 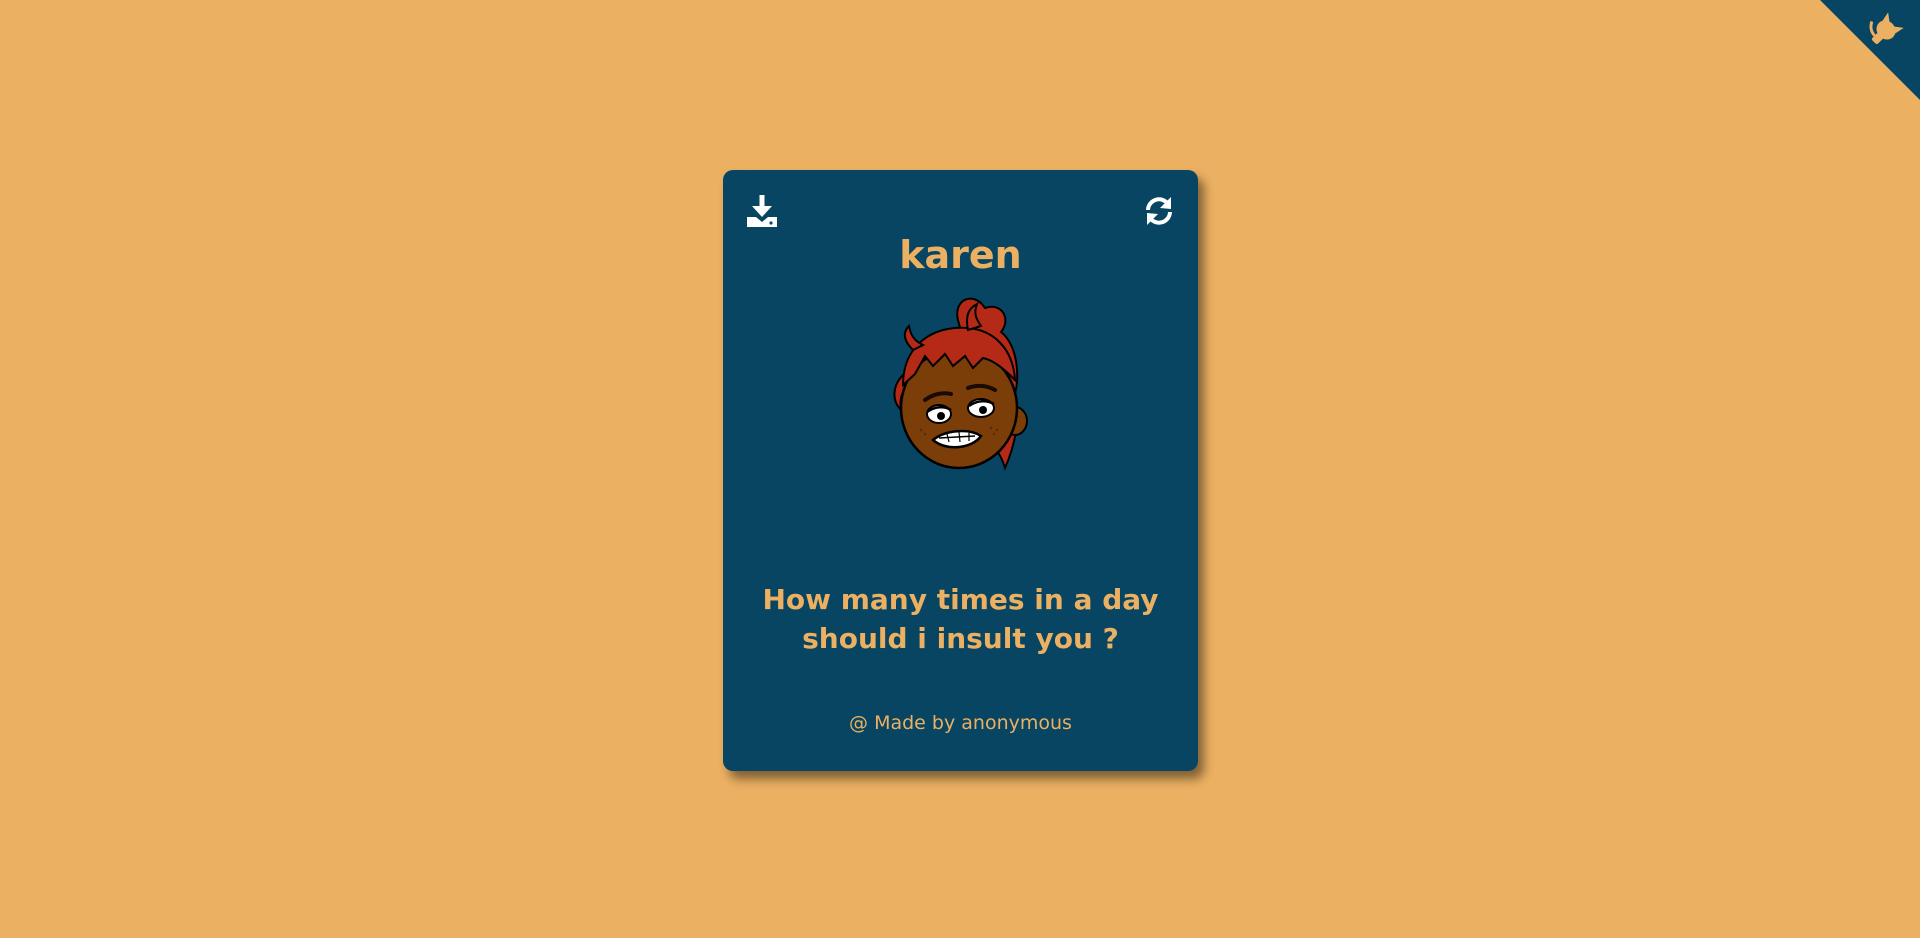 I want to click on refresh-icon, so click(x=1159, y=211).